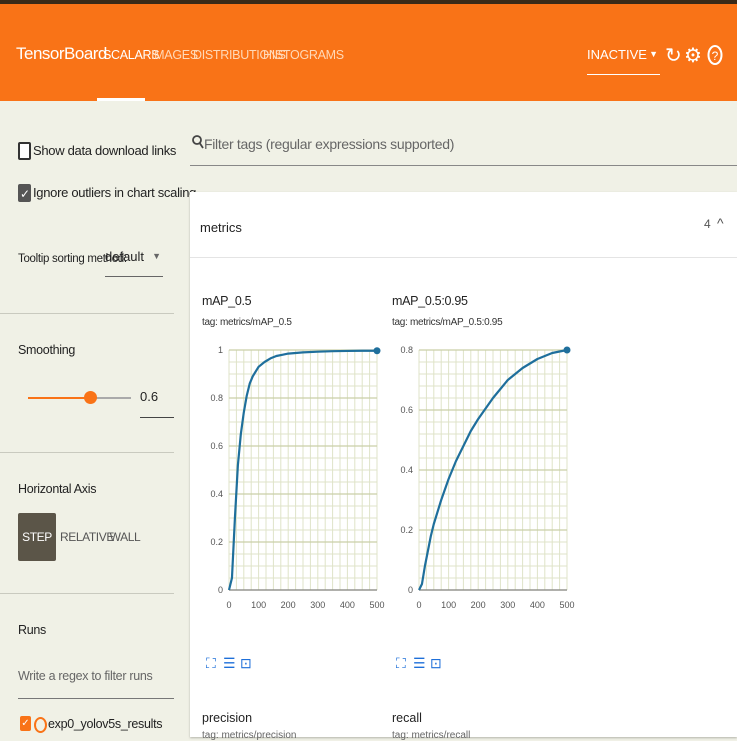 This screenshot has width=737, height=741. I want to click on search-icon, so click(198, 144).